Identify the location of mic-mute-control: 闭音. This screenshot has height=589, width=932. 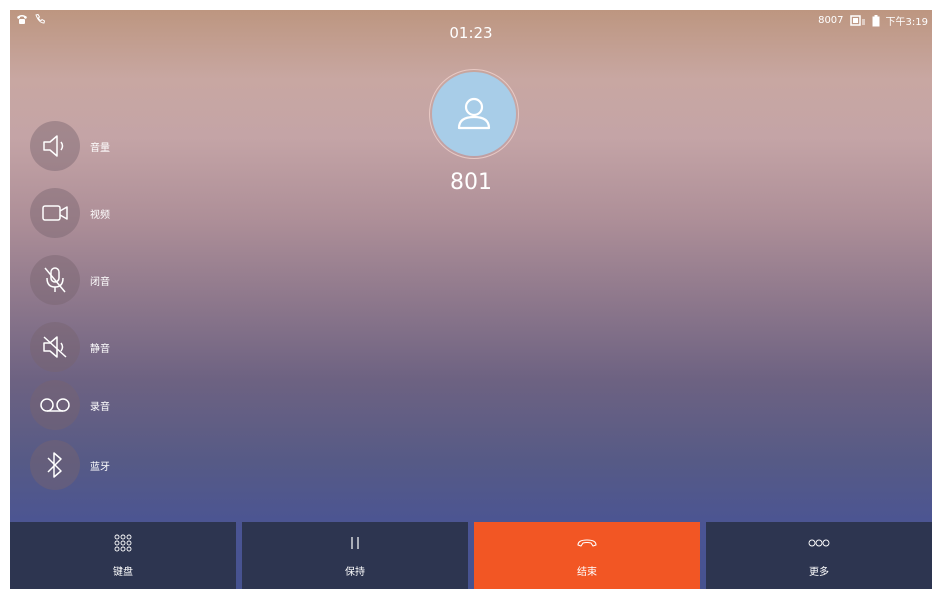
(70, 280).